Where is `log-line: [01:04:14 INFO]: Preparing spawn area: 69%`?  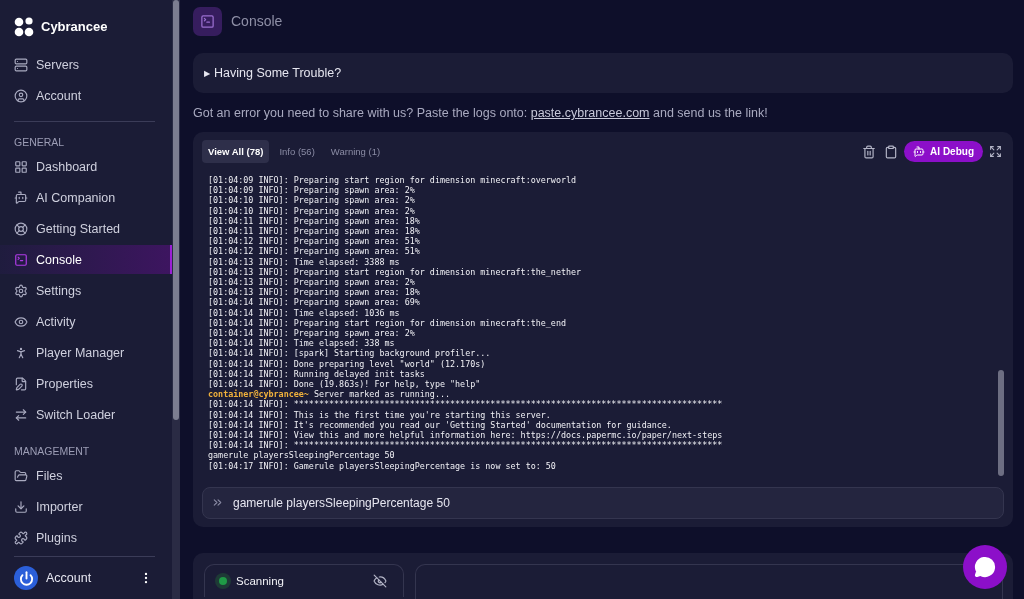 log-line: [01:04:14 INFO]: Preparing spawn area: 69% is located at coordinates (314, 302).